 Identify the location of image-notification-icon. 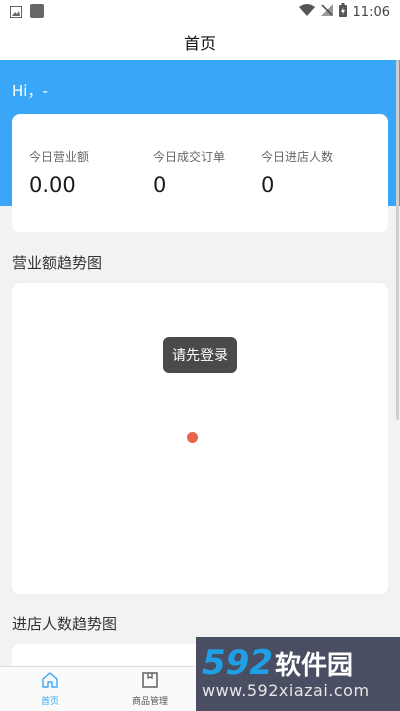
(16, 12).